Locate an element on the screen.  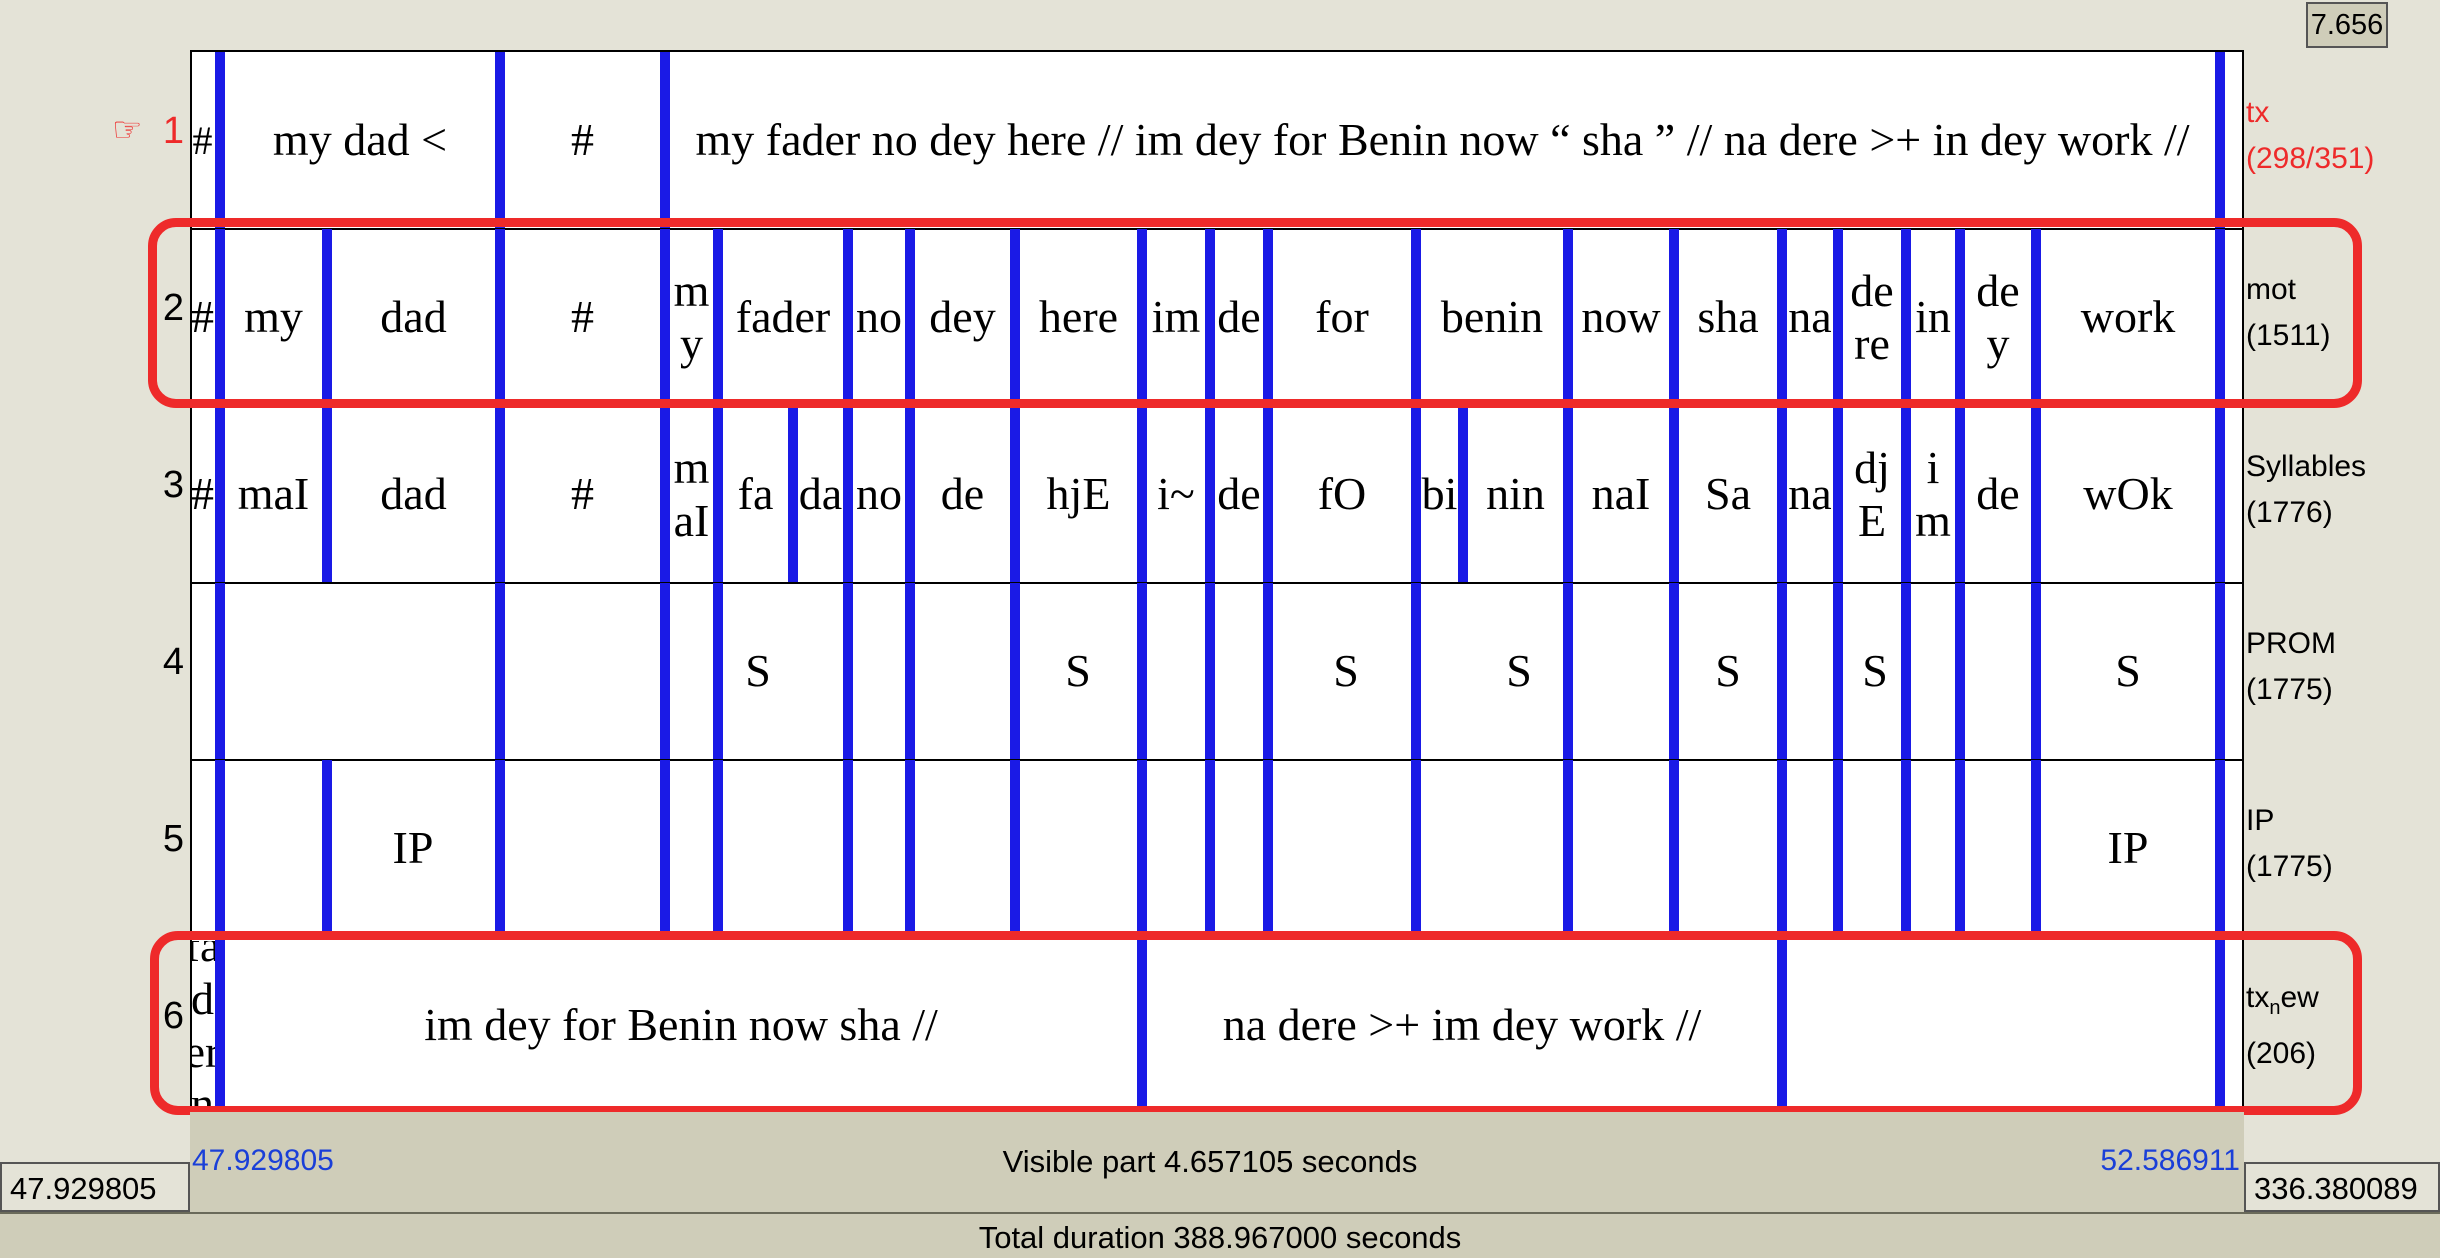
tier-3-cell: da is located at coordinates (820, 494).